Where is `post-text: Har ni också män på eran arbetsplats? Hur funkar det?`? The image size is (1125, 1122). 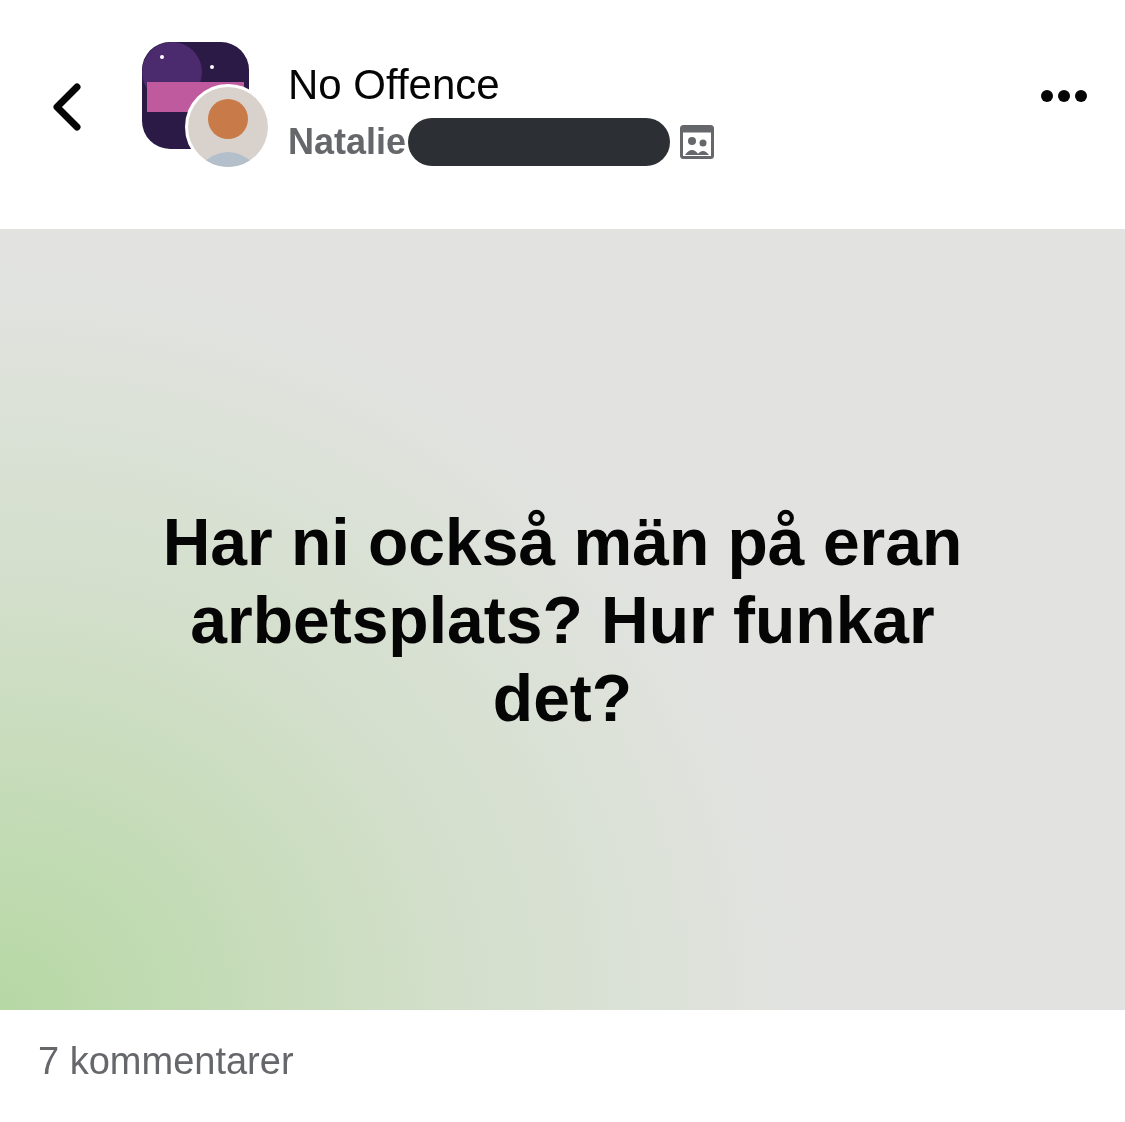 post-text: Har ni också män på eran arbetsplats? Hur funkar det? is located at coordinates (562, 620).